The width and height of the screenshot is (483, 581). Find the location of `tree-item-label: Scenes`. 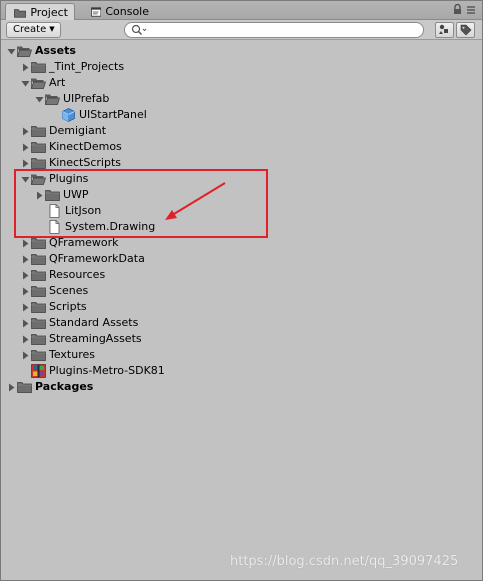

tree-item-label: Scenes is located at coordinates (69, 290).